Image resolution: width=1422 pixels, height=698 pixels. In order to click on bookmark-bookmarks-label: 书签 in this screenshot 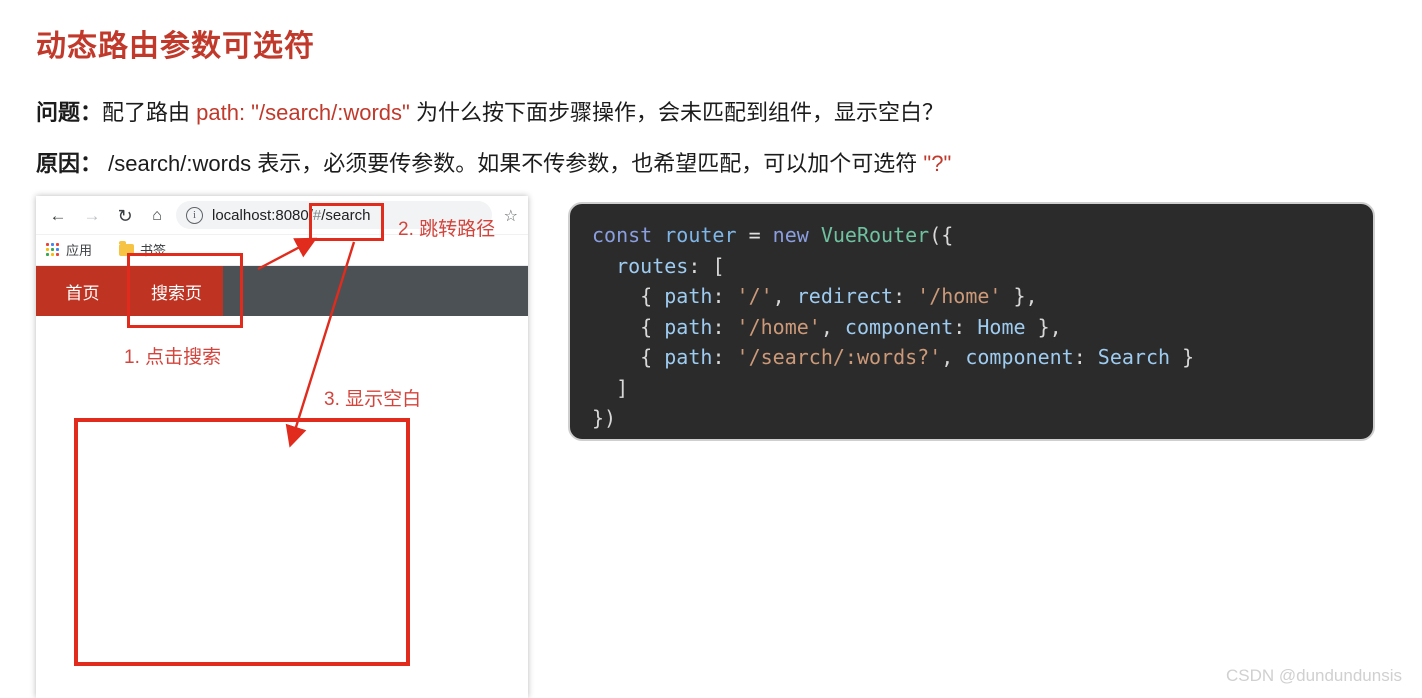, I will do `click(153, 250)`.